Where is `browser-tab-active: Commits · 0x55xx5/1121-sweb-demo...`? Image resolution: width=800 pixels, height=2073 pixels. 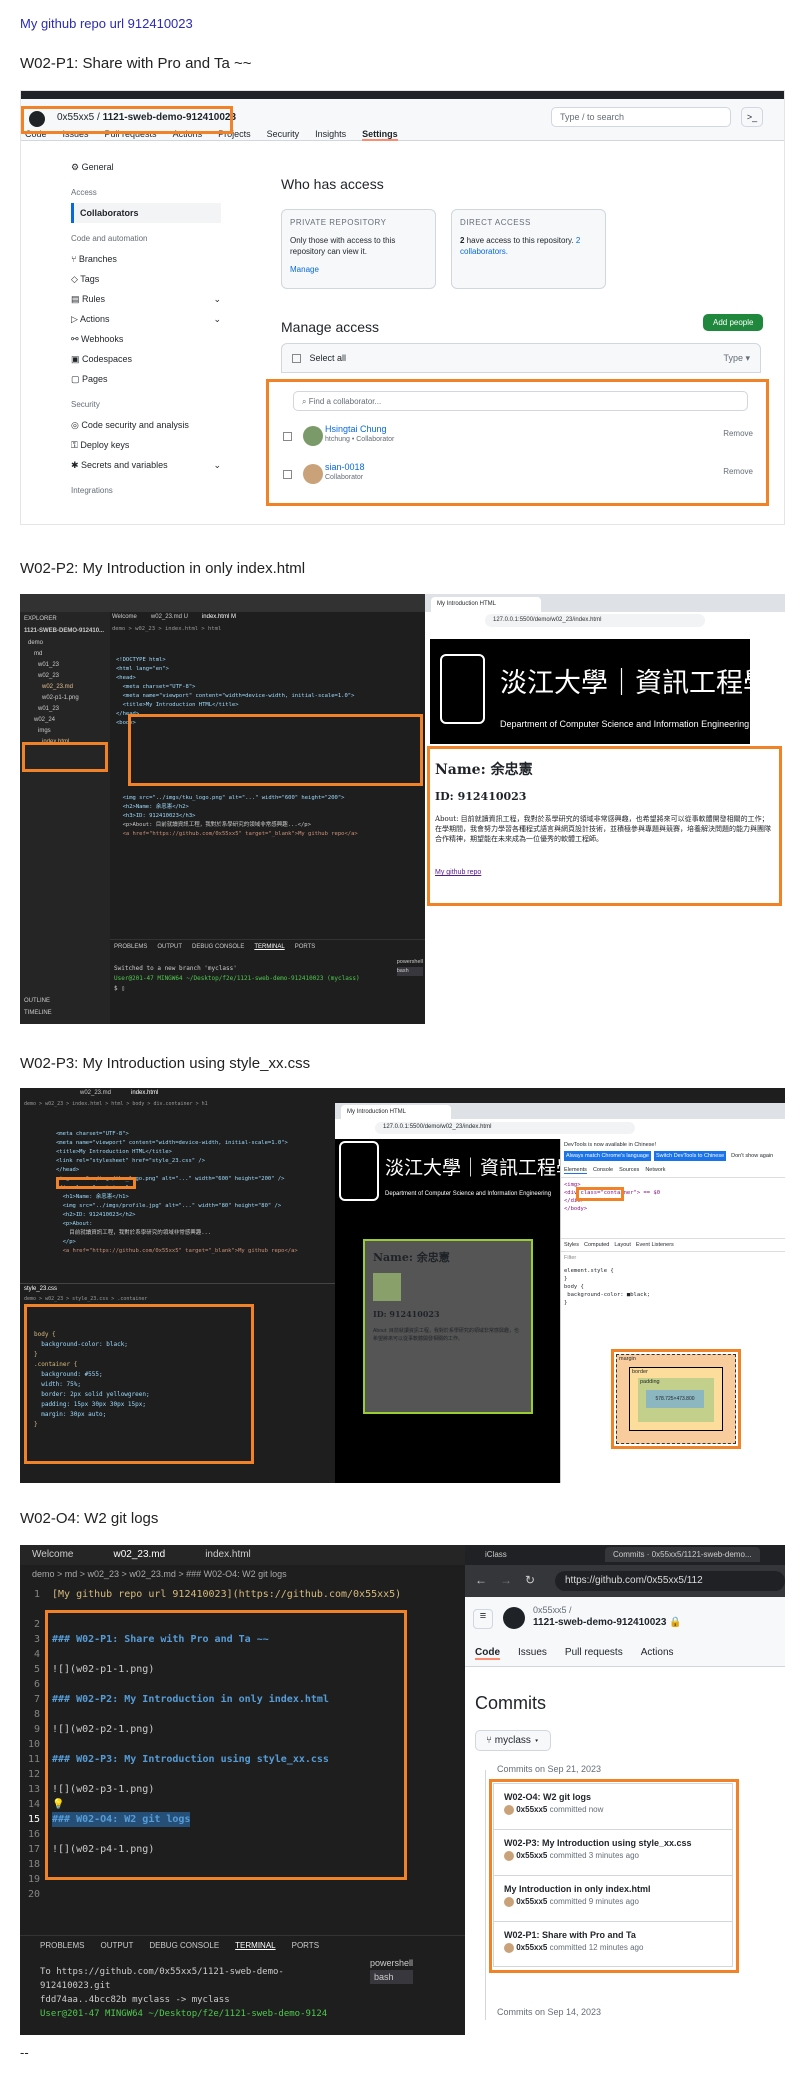 browser-tab-active: Commits · 0x55xx5/1121-sweb-demo... is located at coordinates (682, 1554).